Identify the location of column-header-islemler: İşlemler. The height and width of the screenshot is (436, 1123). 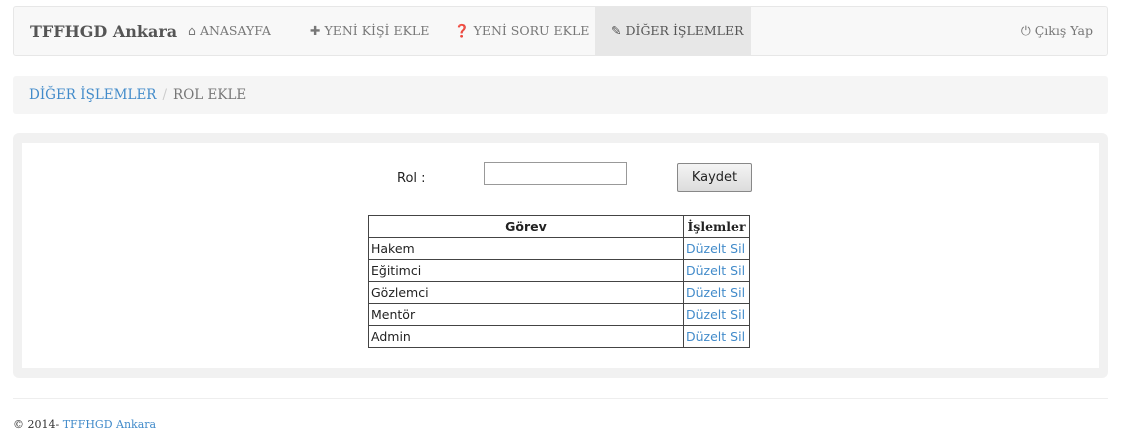
(716, 226).